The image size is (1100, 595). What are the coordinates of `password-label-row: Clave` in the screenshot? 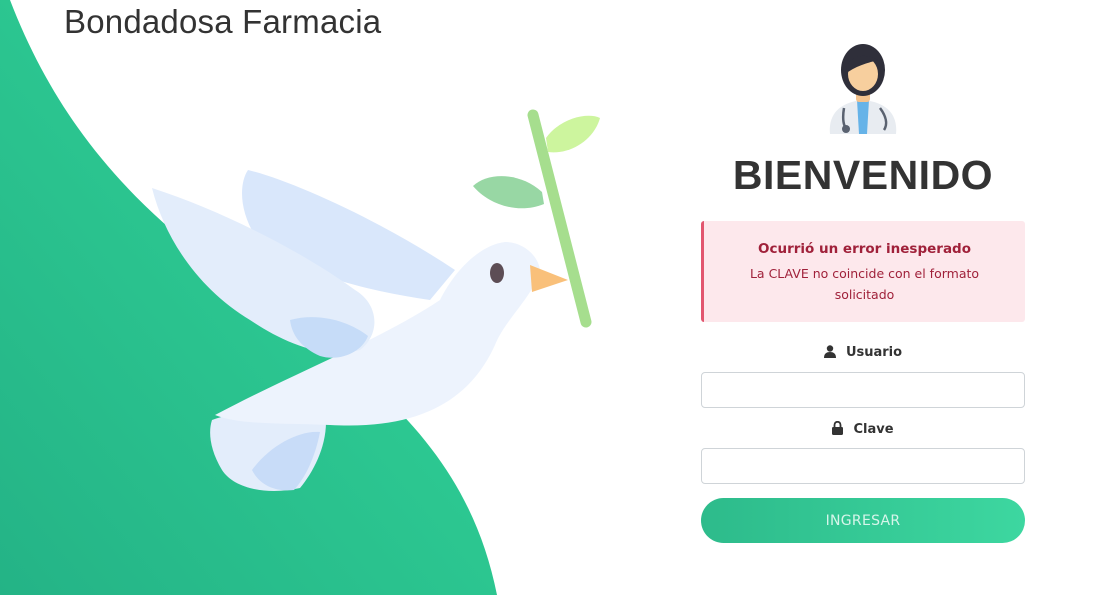 It's located at (863, 429).